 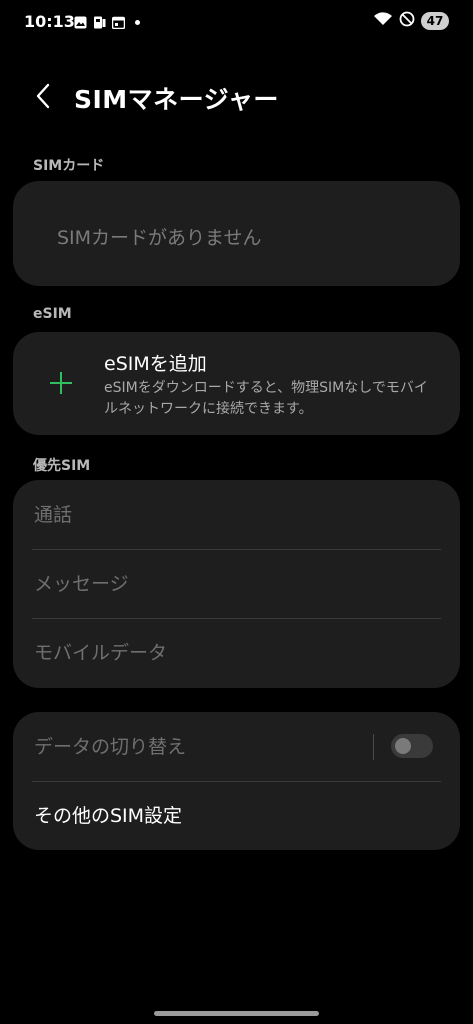 What do you see at coordinates (407, 21) in the screenshot?
I see `do-not-disturb-icon` at bounding box center [407, 21].